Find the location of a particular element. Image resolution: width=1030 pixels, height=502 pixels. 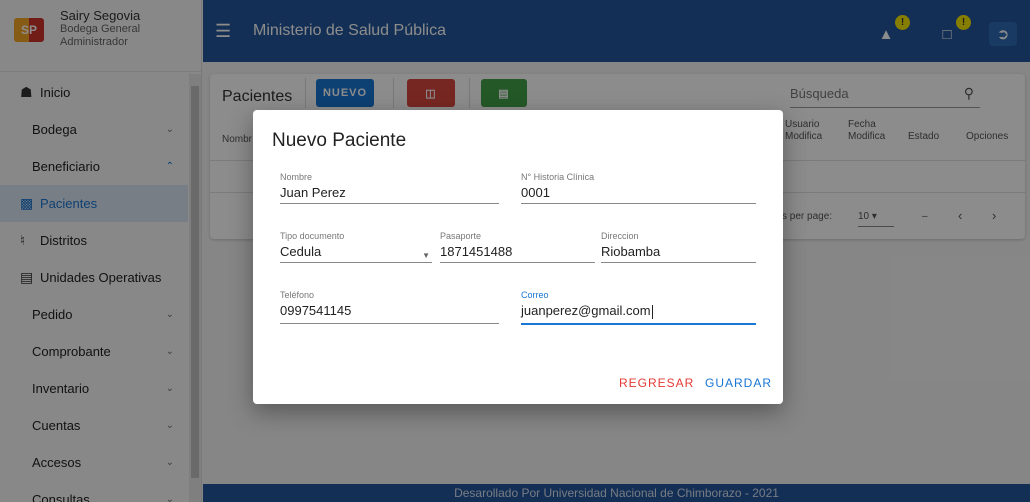

field-label: Teléfono is located at coordinates (297, 295).